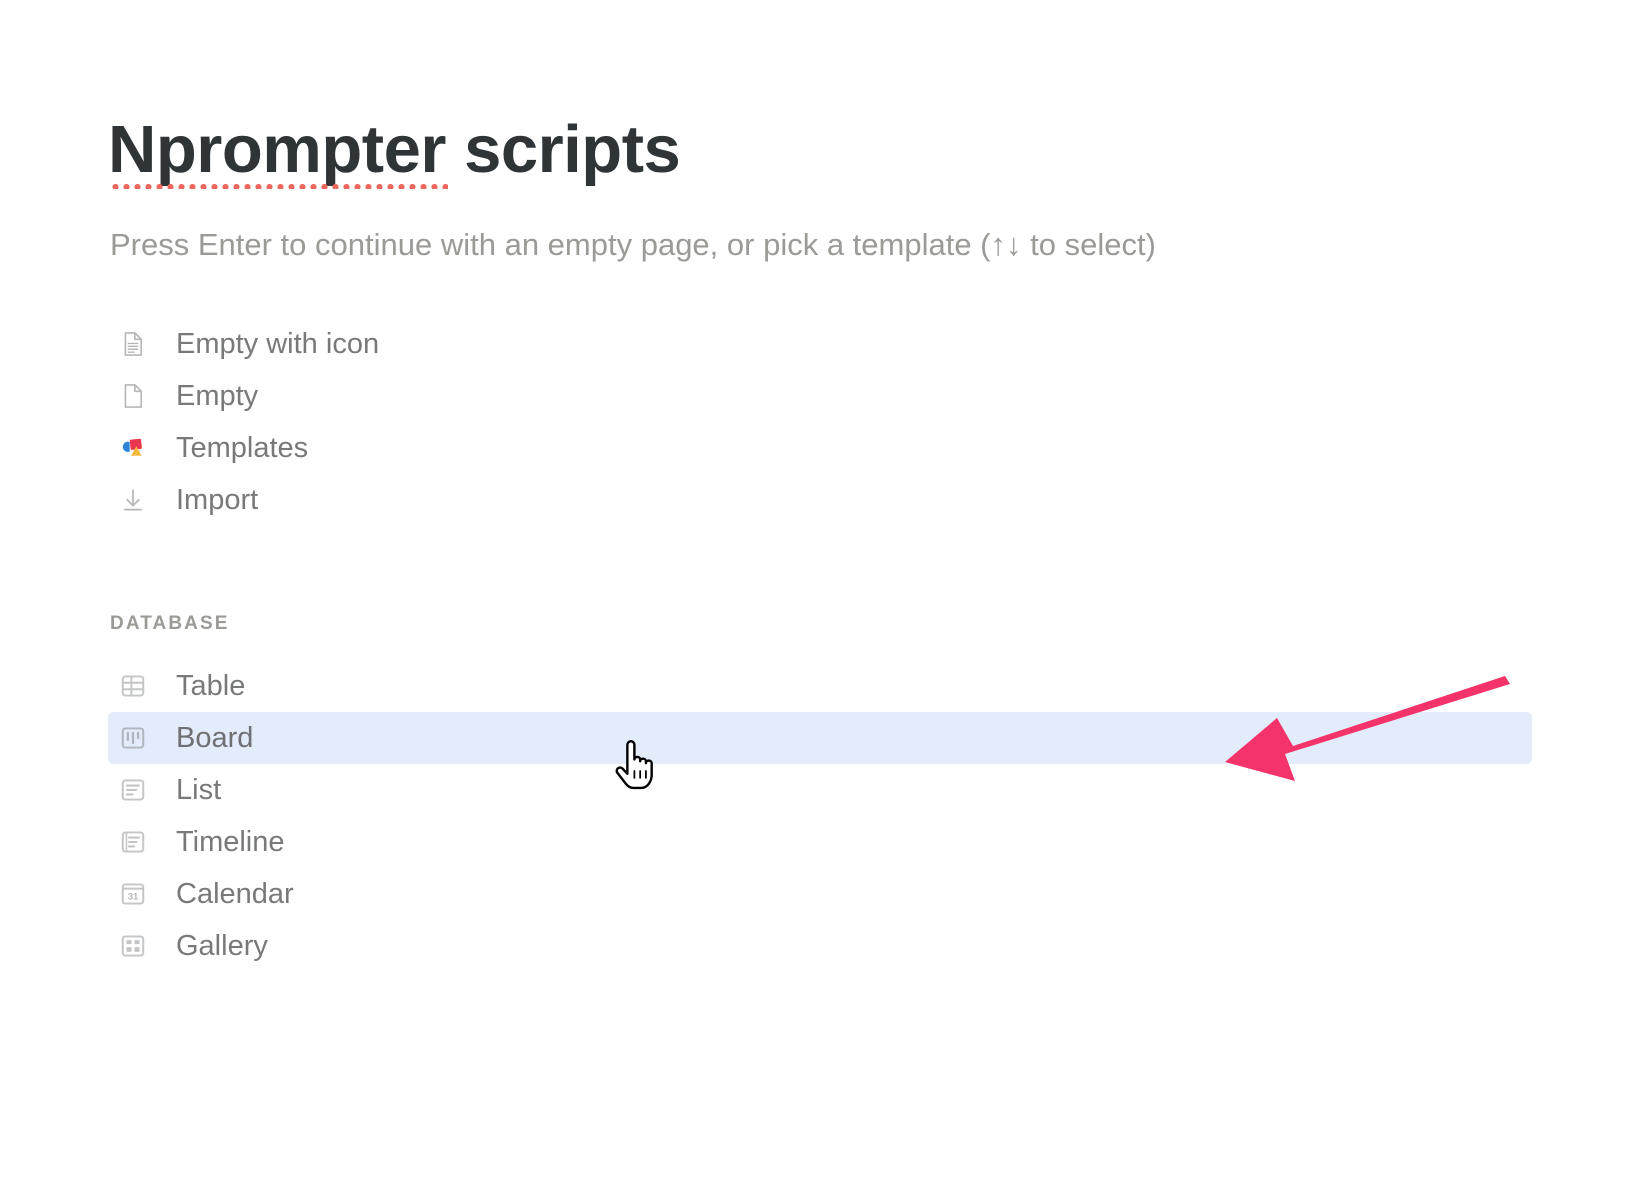  I want to click on section-header-database: DATABASE, so click(170, 623).